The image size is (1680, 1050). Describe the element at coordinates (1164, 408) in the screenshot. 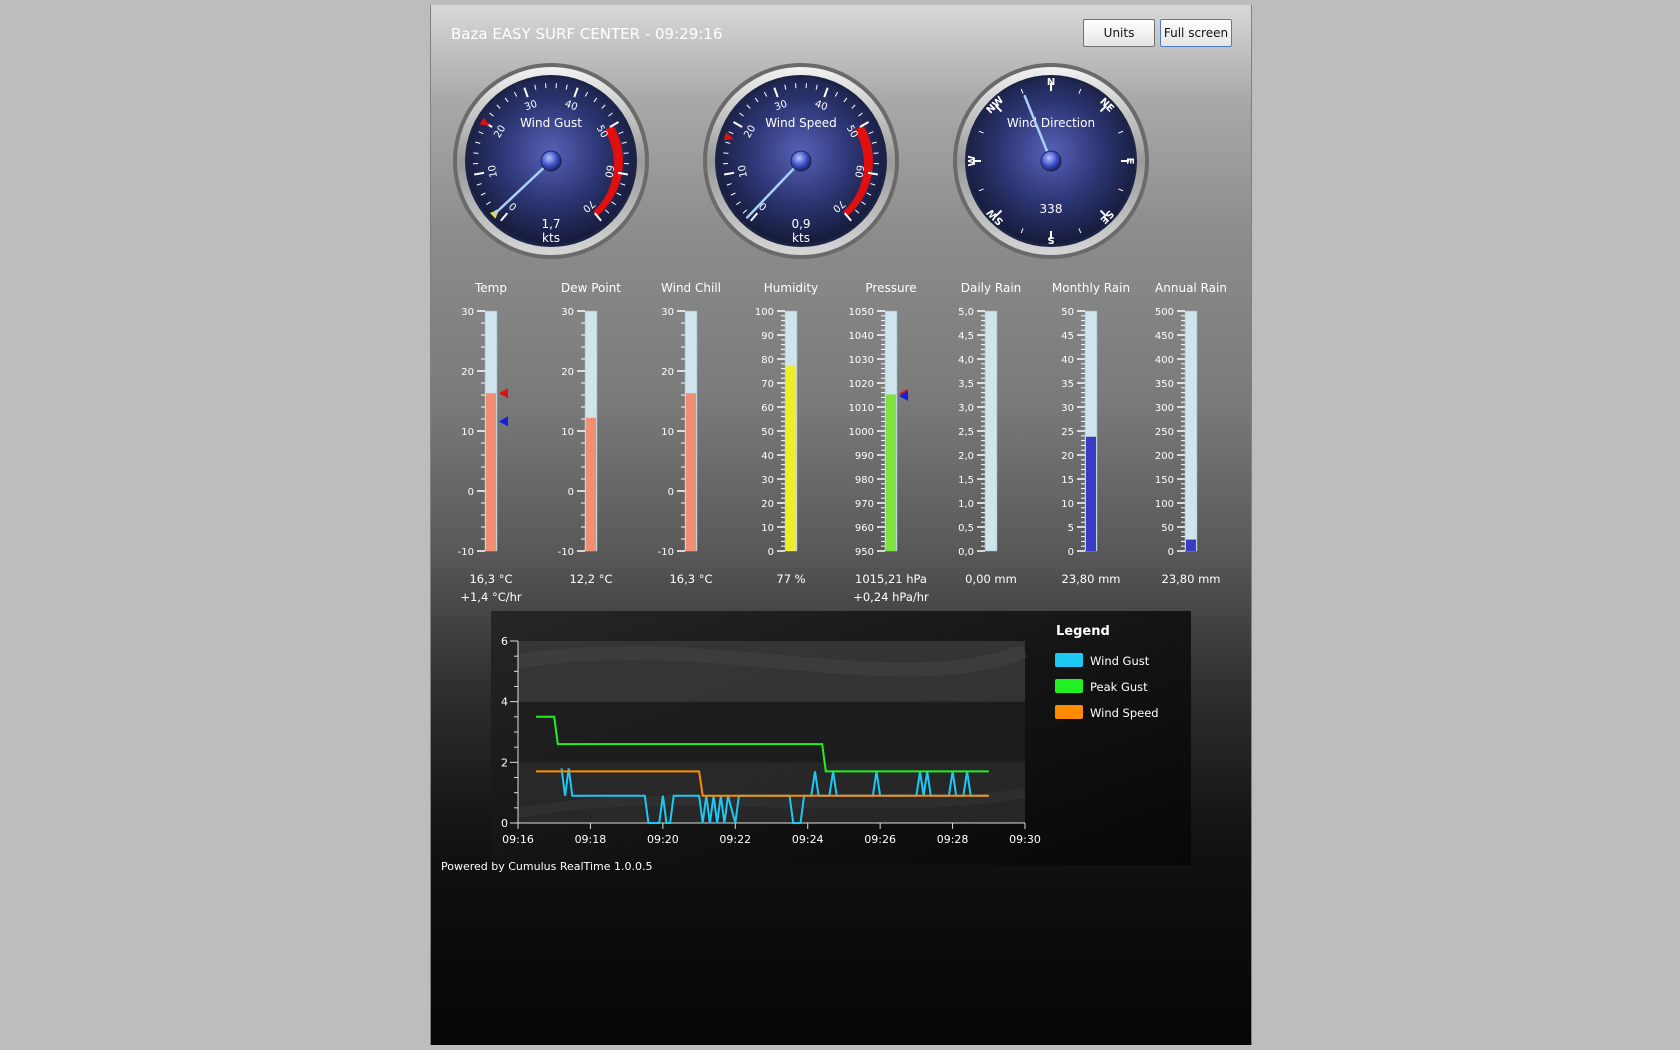

I see `meter-tick-label: 300` at that location.